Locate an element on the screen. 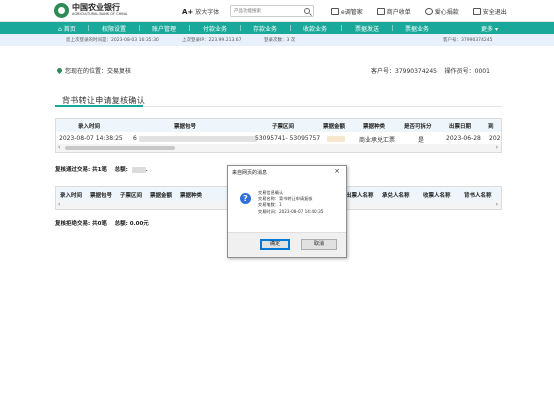 This screenshot has height=408, width=554. operator-number: 操作员号：0001 is located at coordinates (467, 71).